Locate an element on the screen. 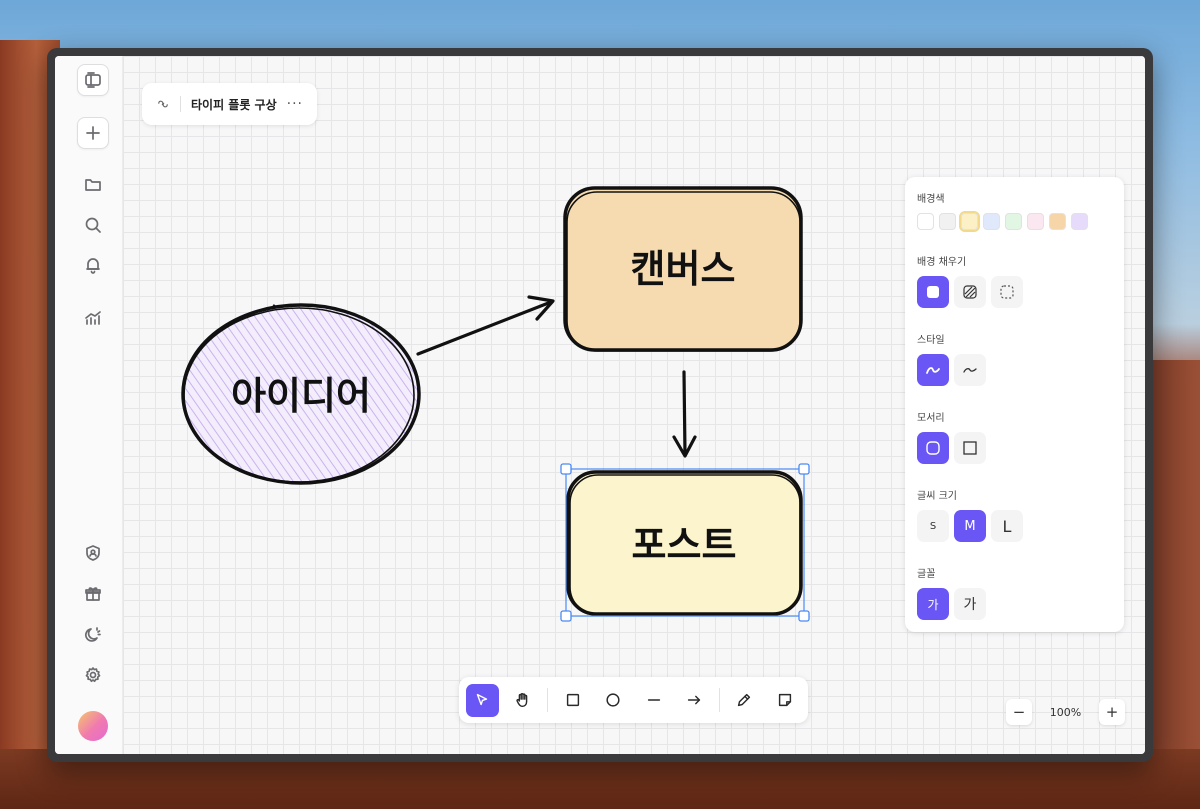 The image size is (1200, 809). fill-solid-button is located at coordinates (933, 292).